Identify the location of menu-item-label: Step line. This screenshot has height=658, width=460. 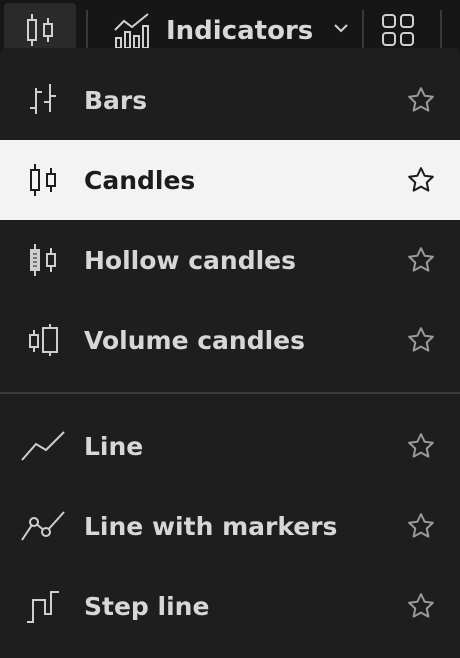
(147, 606).